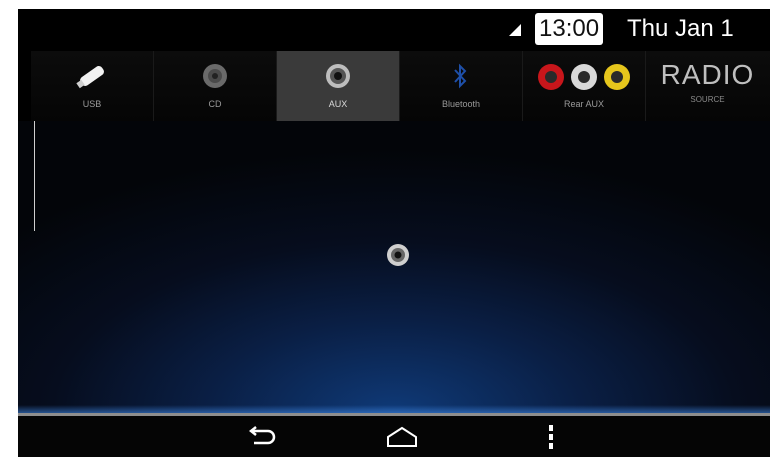 The height and width of the screenshot is (457, 772). Describe the element at coordinates (92, 104) in the screenshot. I see `tab-usb-label: USB` at that location.